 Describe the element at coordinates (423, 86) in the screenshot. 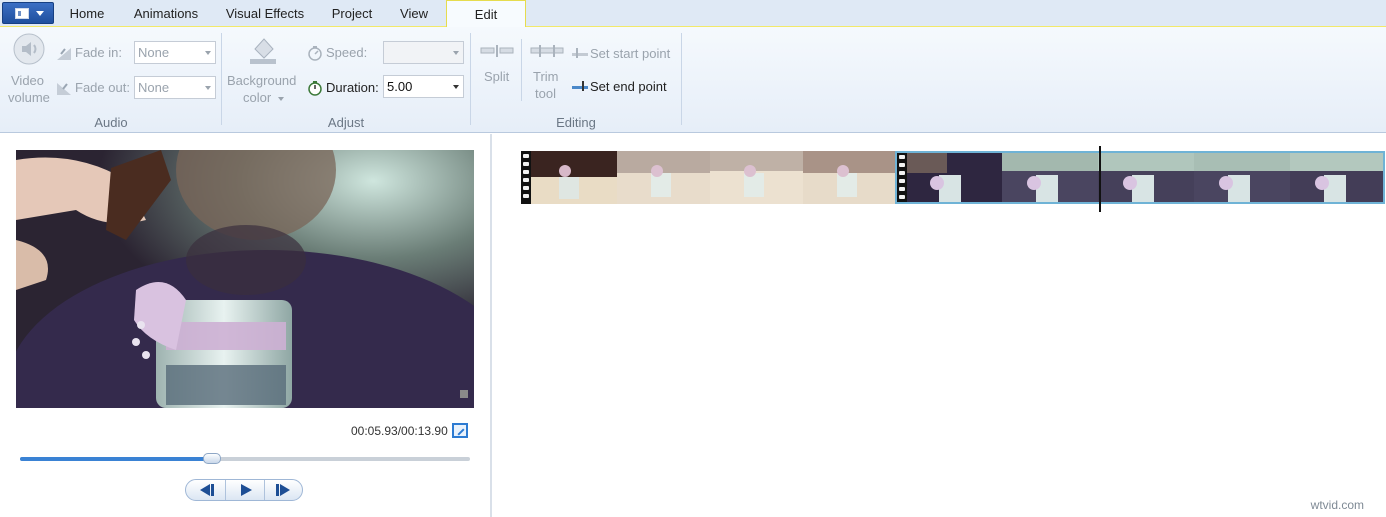

I see `duration-dropdown: 5.00` at that location.